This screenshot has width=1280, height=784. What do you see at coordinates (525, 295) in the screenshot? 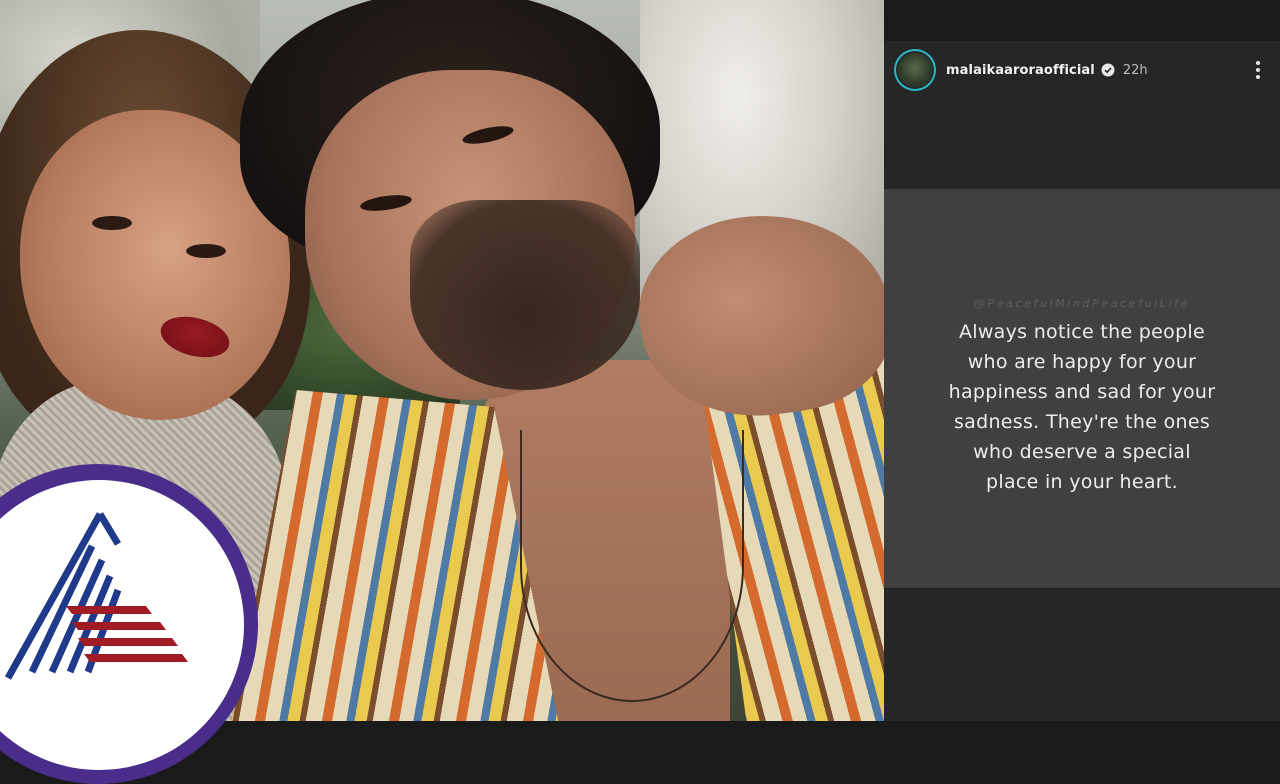
I see `man-beard` at bounding box center [525, 295].